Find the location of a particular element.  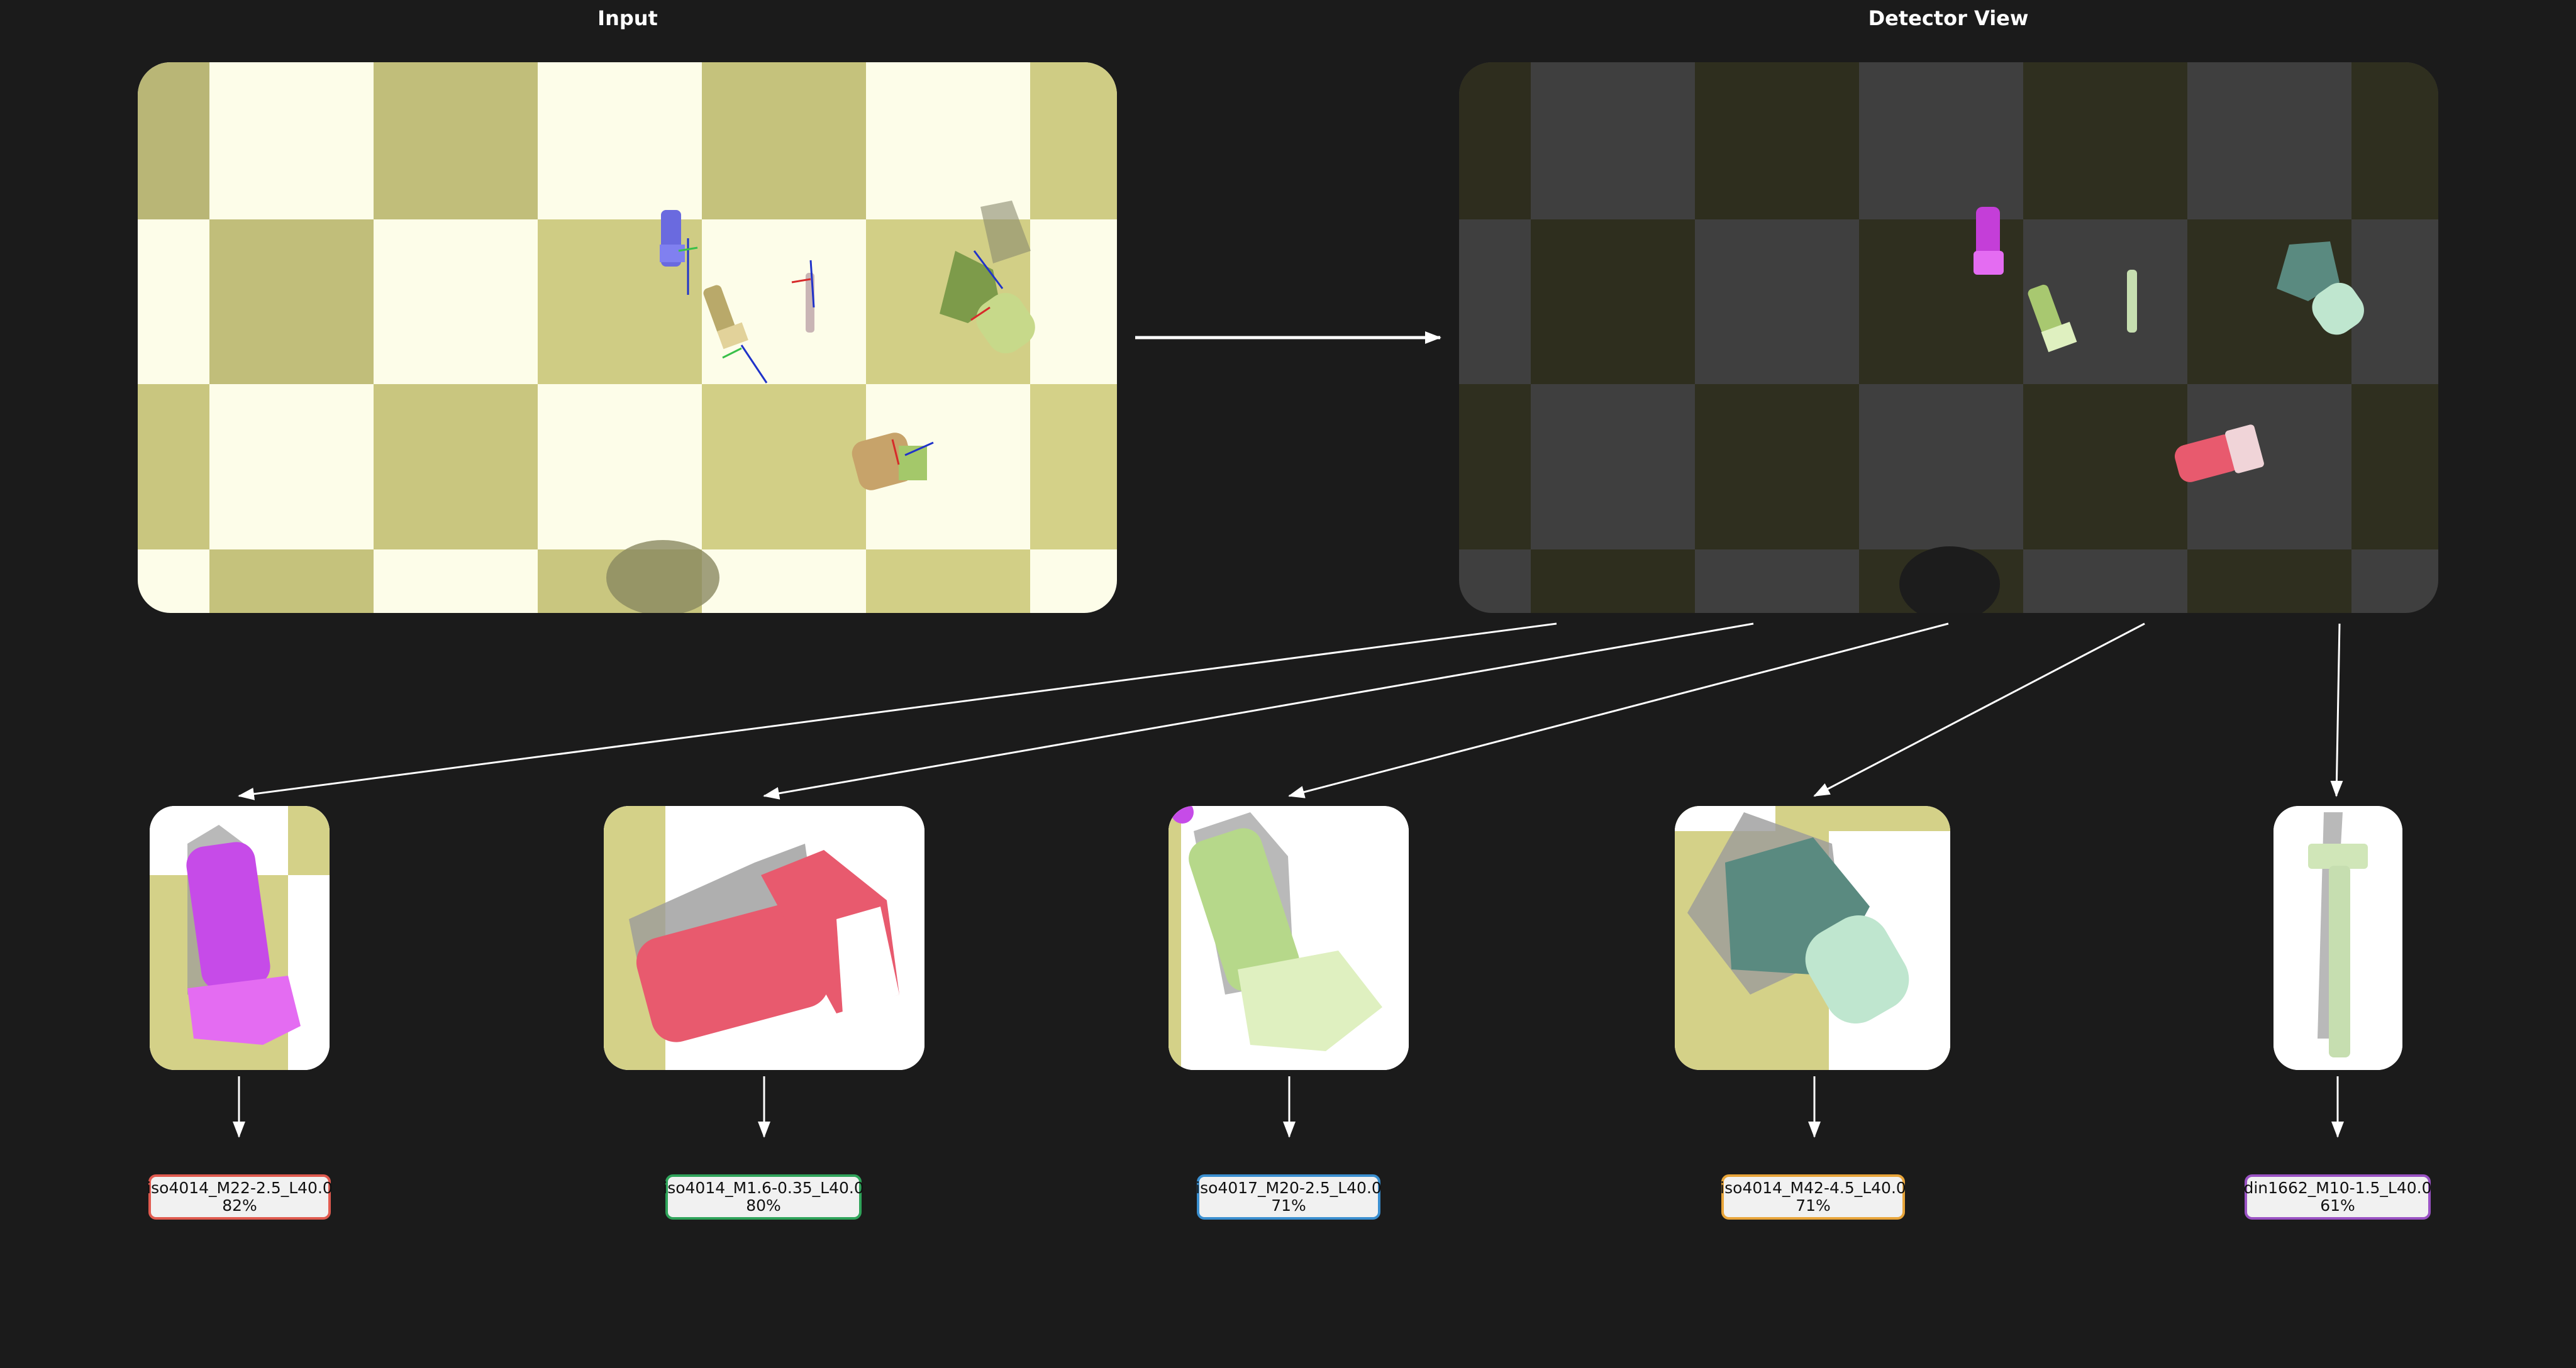

detection-label-2: iso4014_M1.6-0.35_L40.0 80% is located at coordinates (763, 1197).